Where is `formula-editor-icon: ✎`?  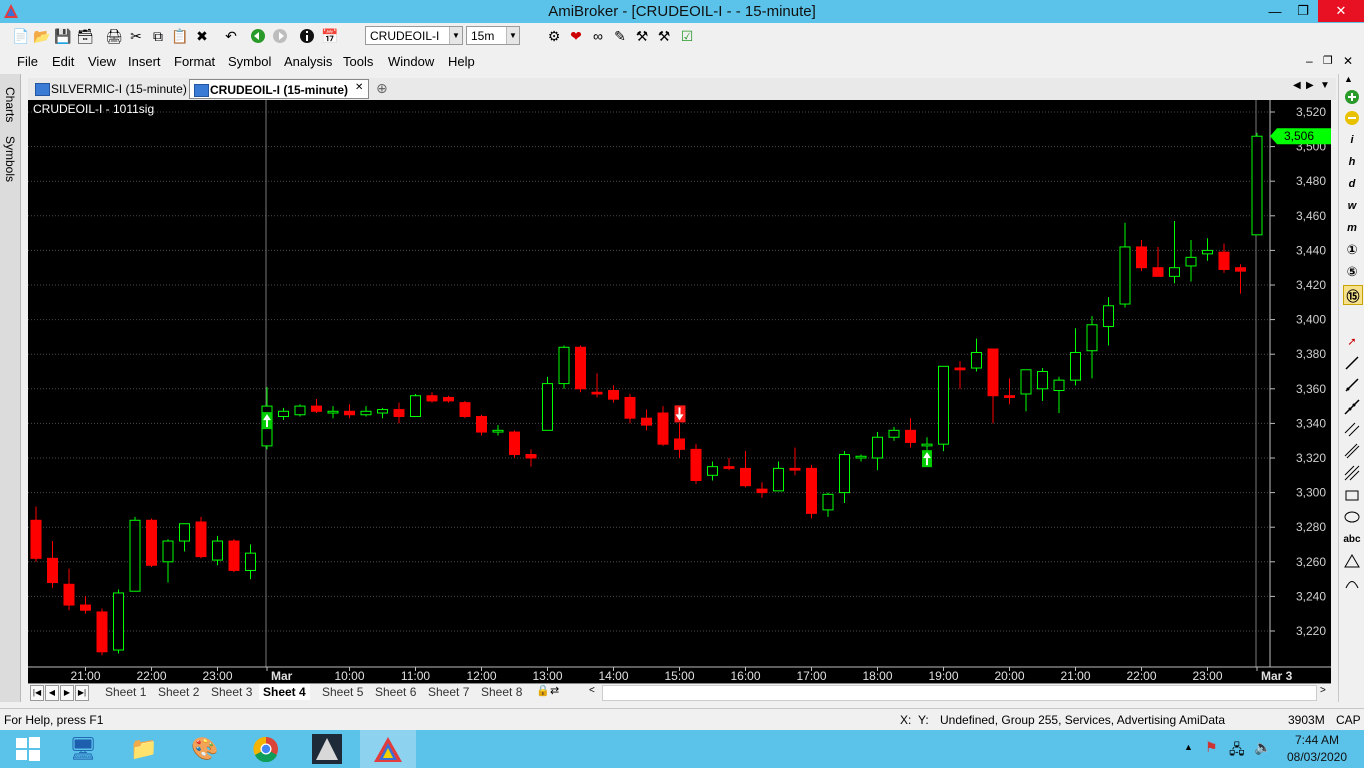 formula-editor-icon: ✎ is located at coordinates (620, 36).